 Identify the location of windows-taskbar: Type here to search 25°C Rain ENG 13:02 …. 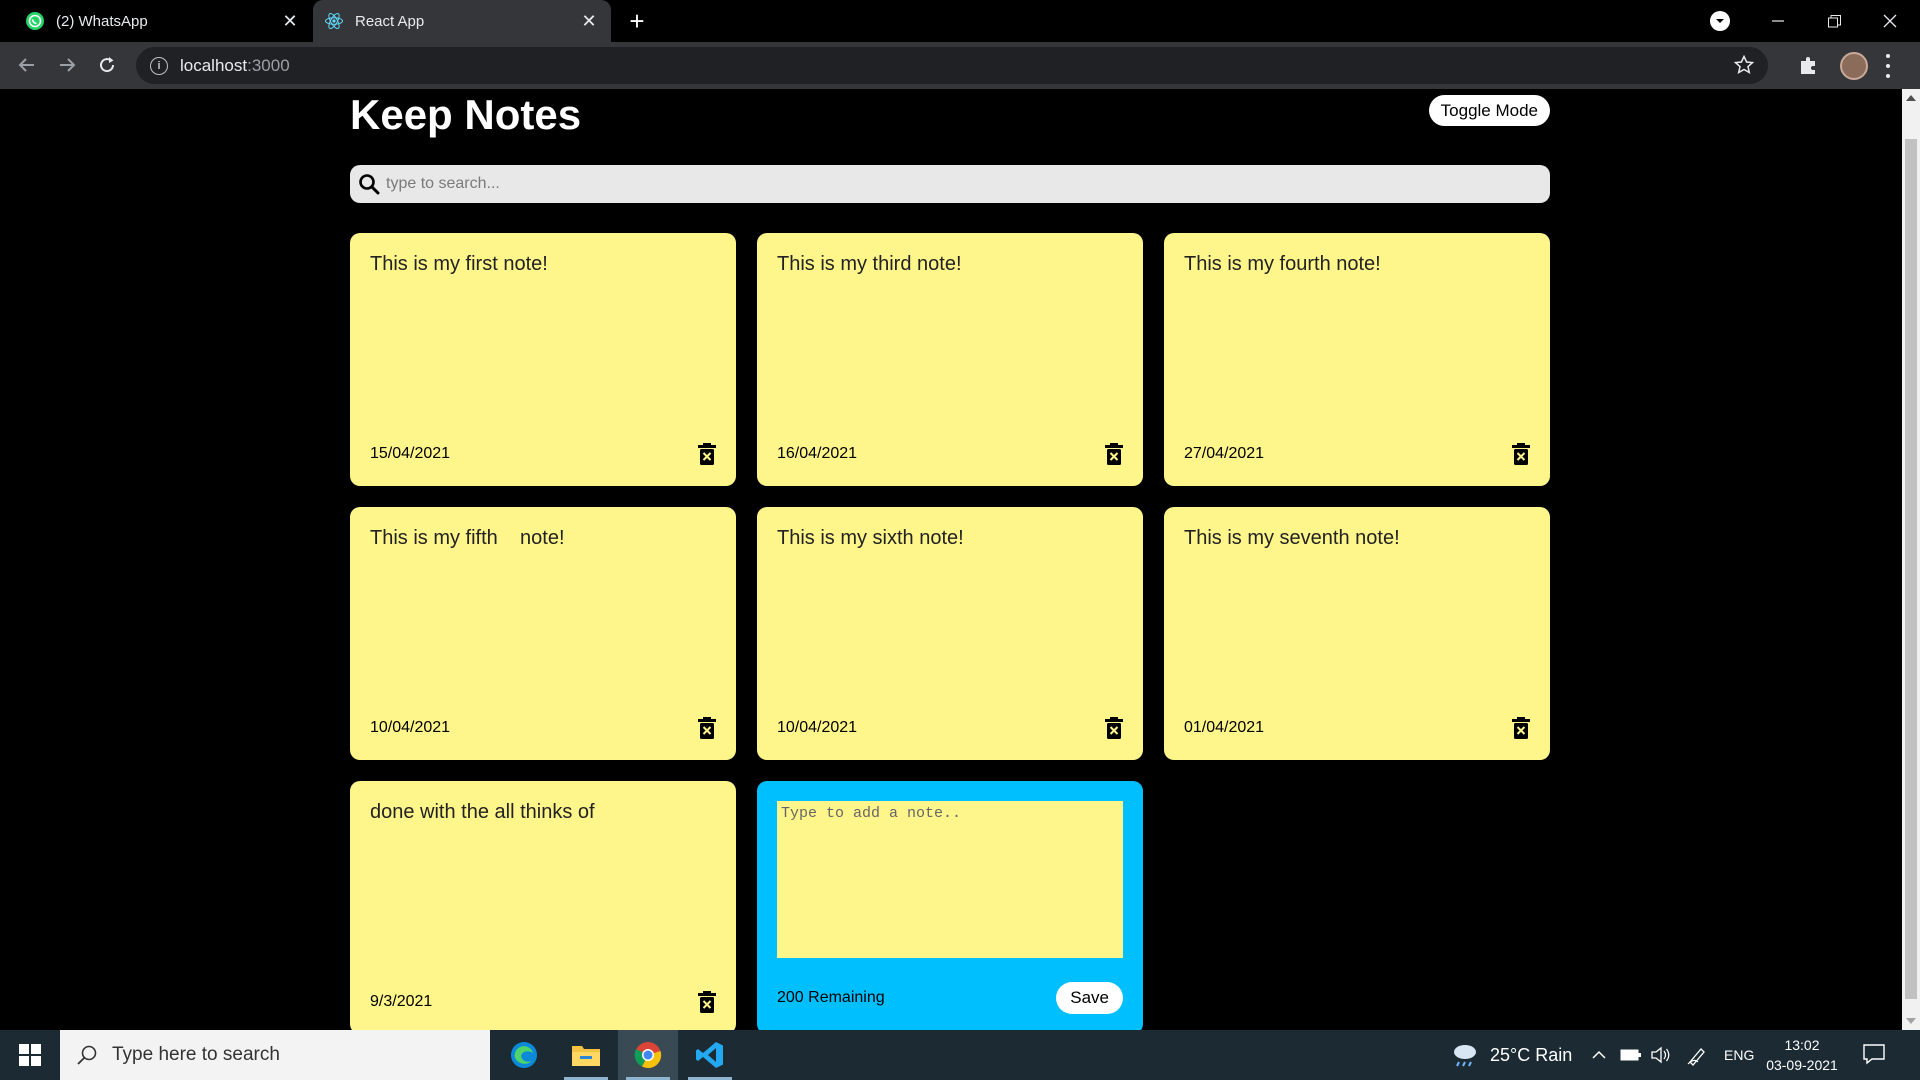
(960, 1055).